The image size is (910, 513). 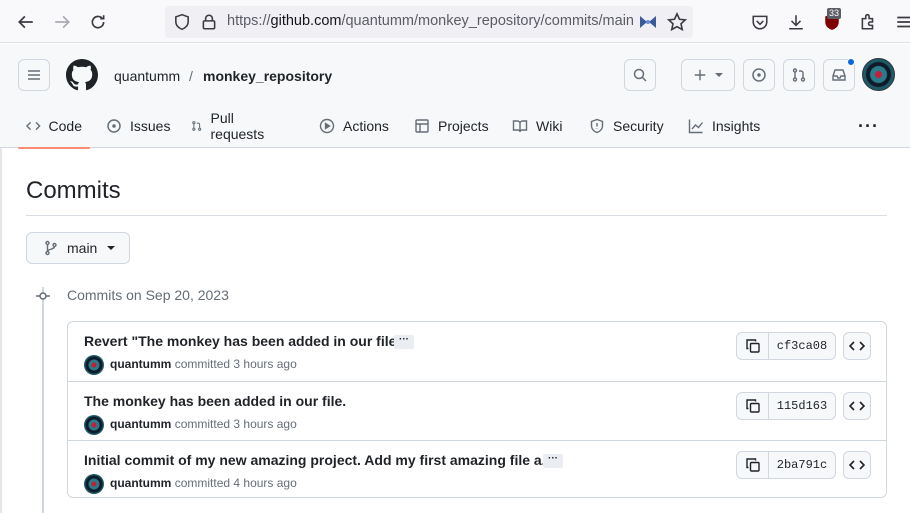 What do you see at coordinates (834, 13) in the screenshot?
I see `extension-badge-count: 33` at bounding box center [834, 13].